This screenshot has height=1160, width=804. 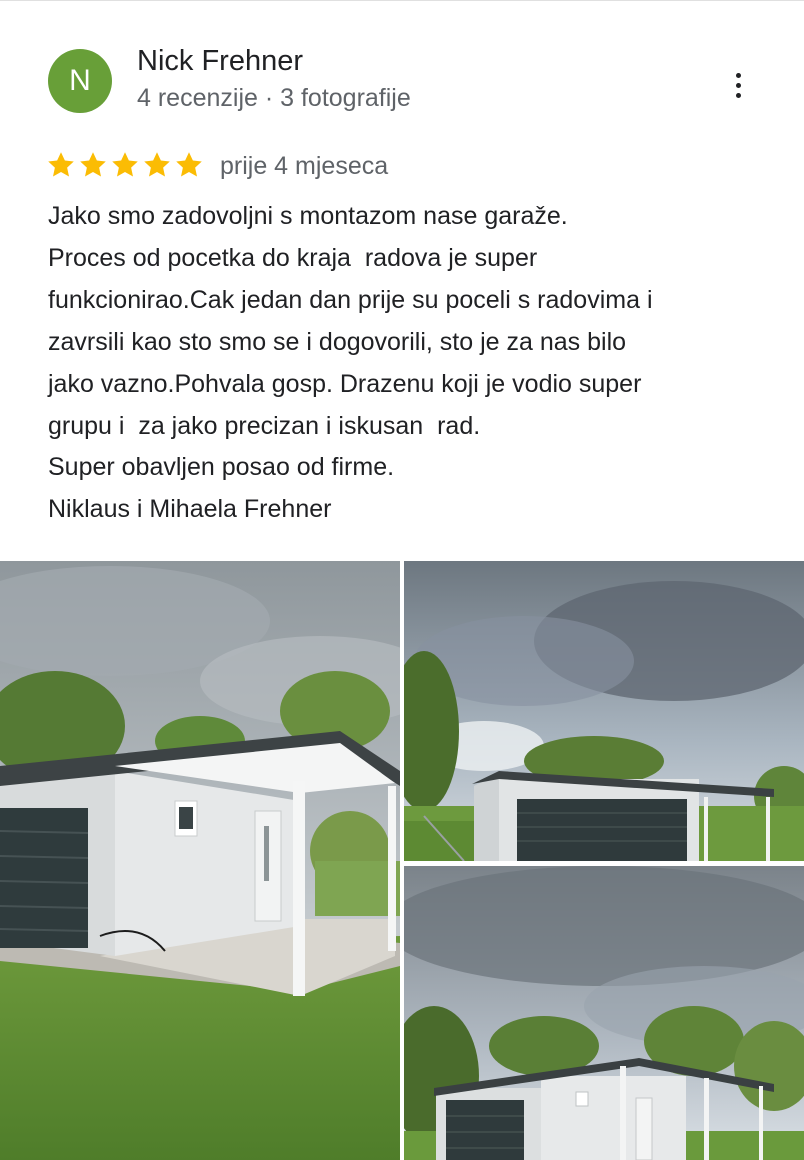 I want to click on reviewer-name: Nick Frehner, so click(x=220, y=61).